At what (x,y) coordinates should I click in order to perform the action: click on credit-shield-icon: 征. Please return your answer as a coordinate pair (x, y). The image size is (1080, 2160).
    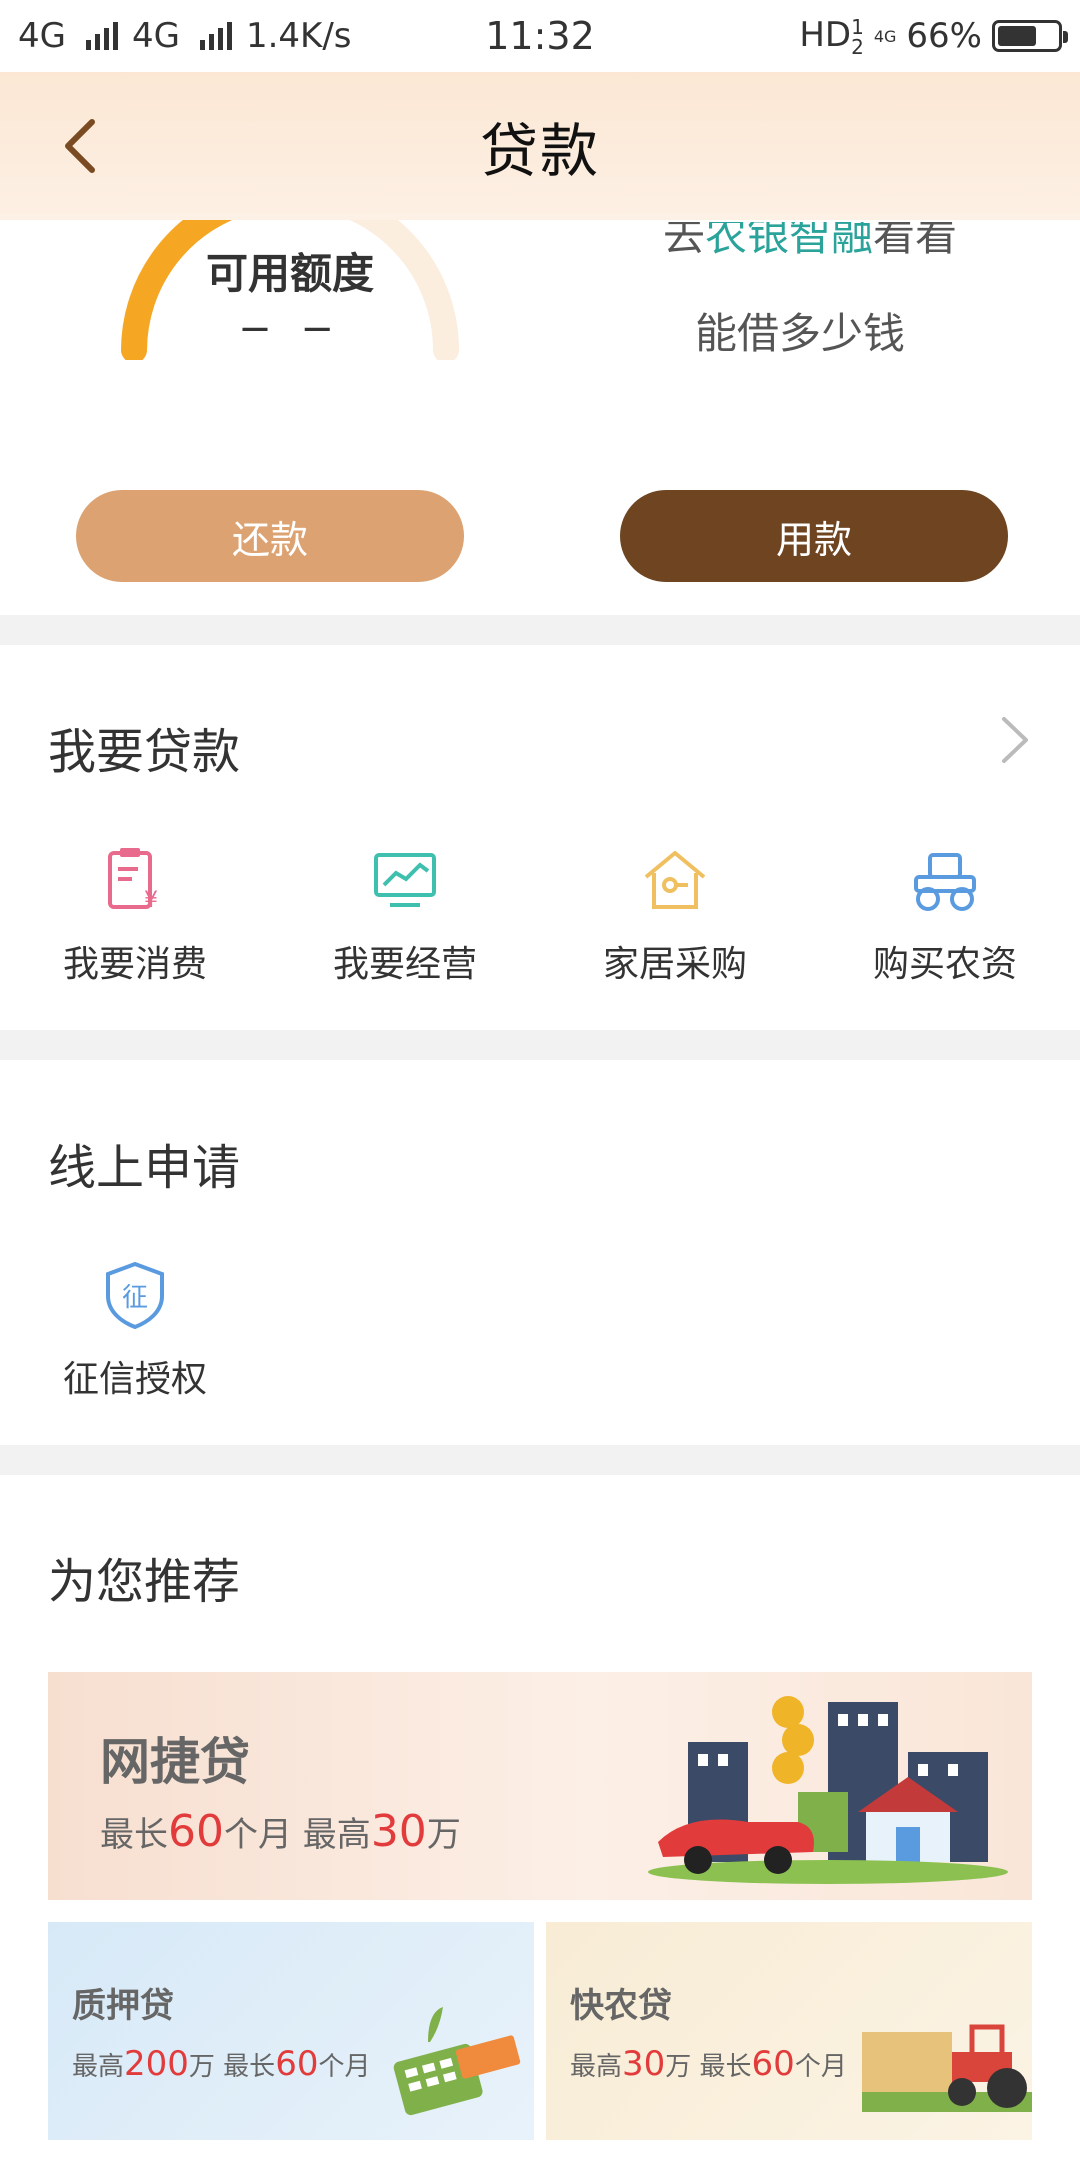
    Looking at the image, I should click on (135, 1295).